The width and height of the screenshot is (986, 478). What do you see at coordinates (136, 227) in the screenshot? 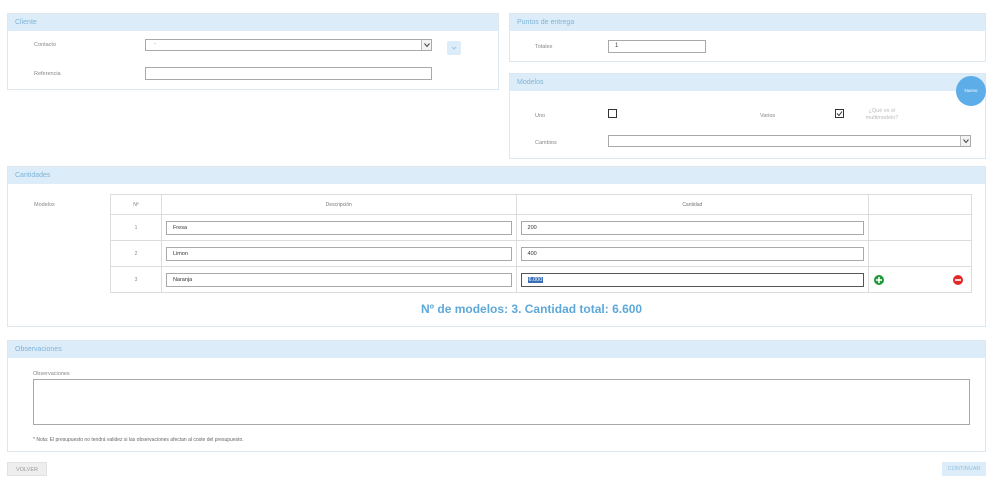
I see `row-number: 1` at bounding box center [136, 227].